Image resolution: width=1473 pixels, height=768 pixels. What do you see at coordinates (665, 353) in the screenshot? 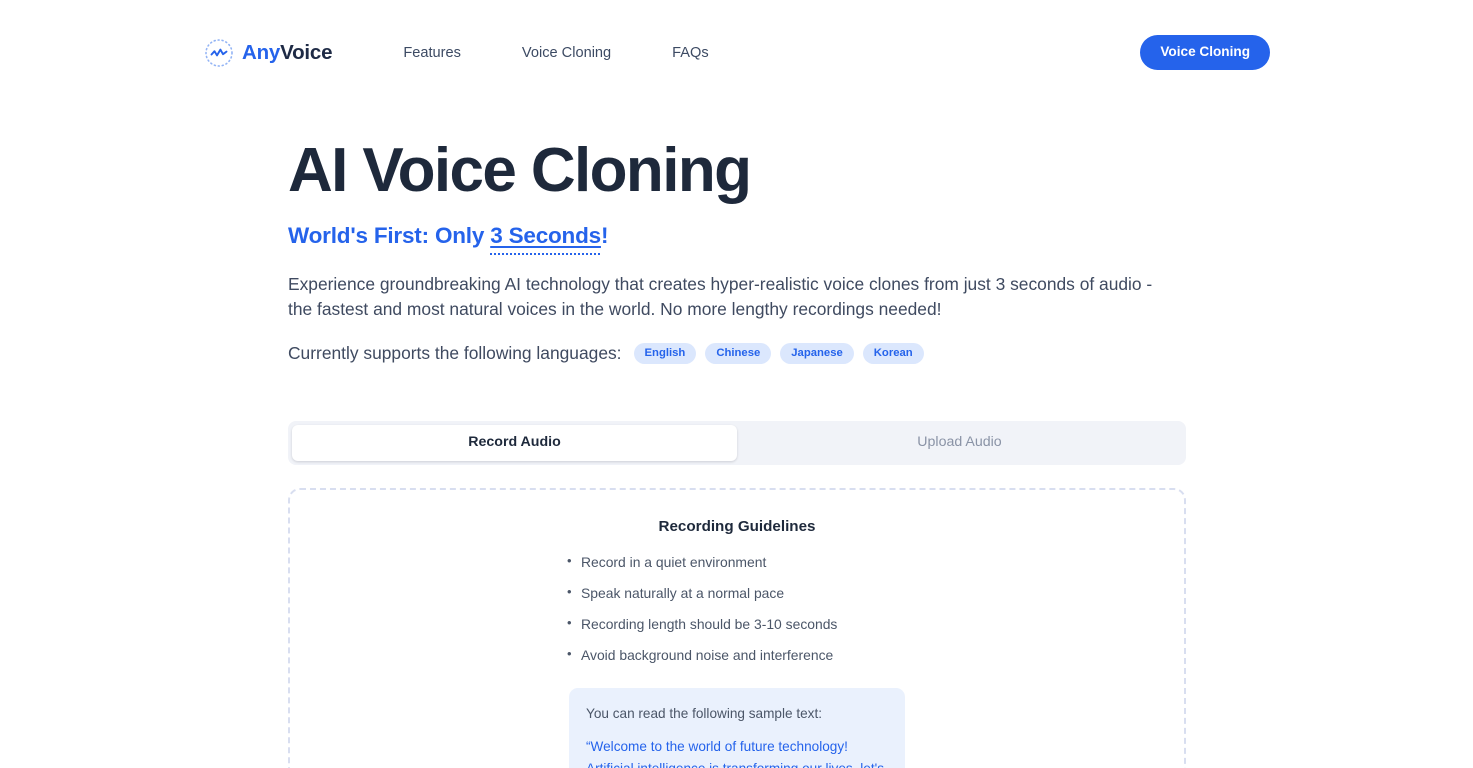
I see `language-pill-english: English` at bounding box center [665, 353].